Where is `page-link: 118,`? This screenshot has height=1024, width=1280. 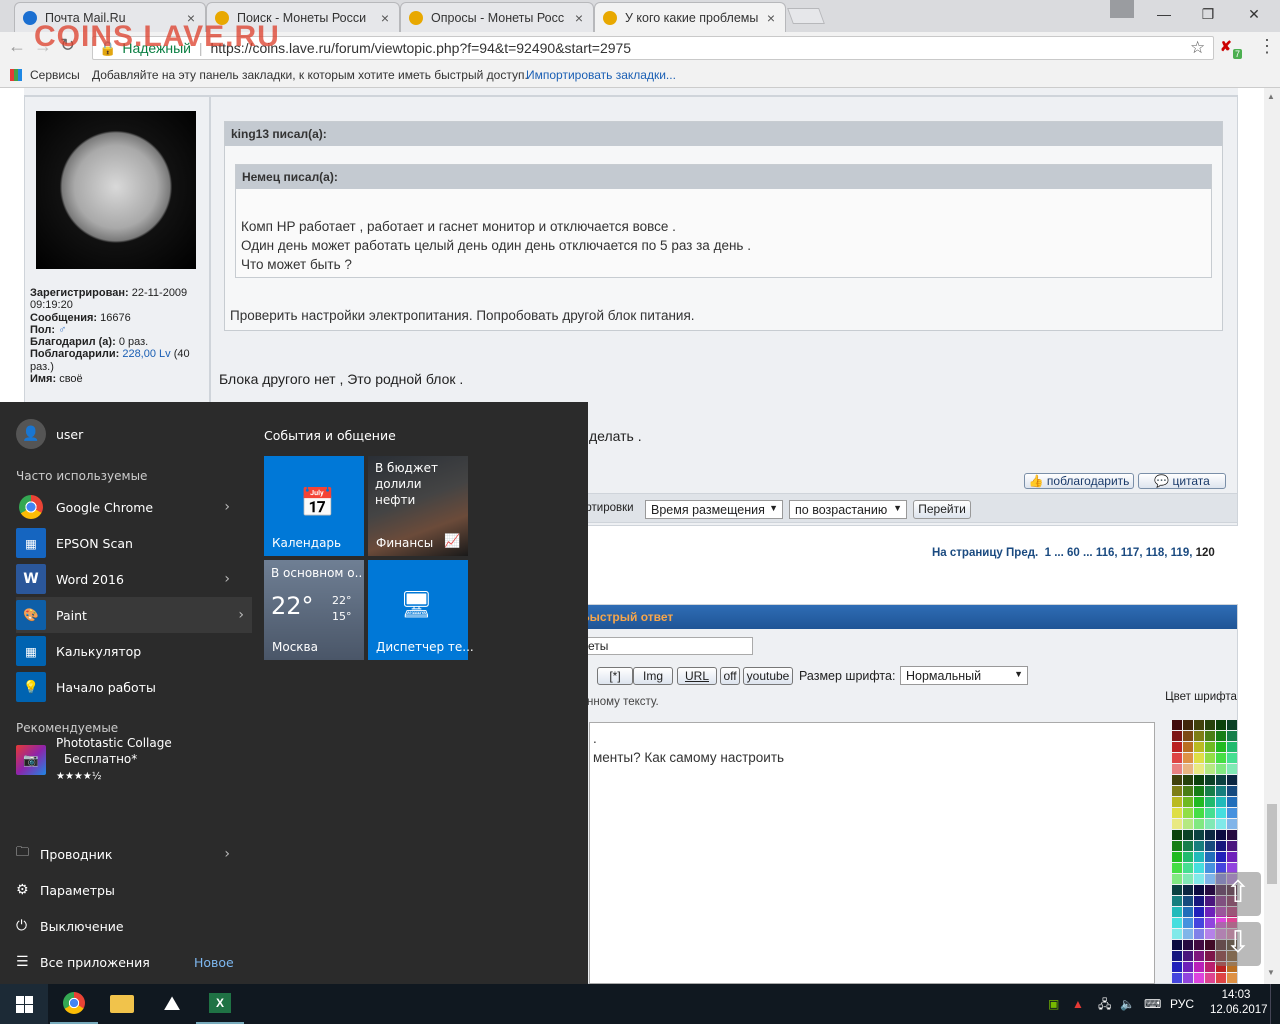
page-link: 118, is located at coordinates (1157, 553).